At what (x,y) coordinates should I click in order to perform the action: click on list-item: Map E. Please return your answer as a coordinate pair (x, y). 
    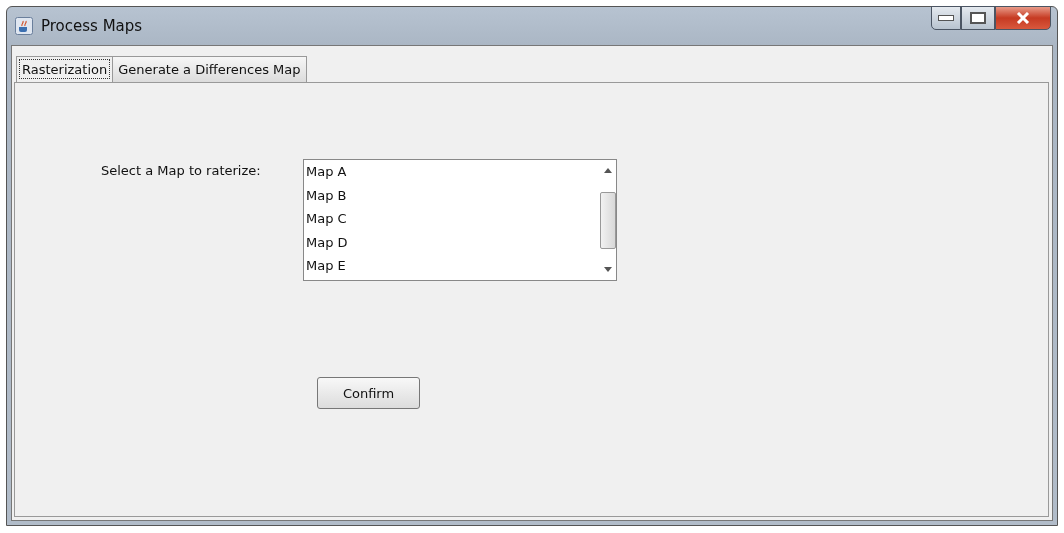
    Looking at the image, I should click on (451, 266).